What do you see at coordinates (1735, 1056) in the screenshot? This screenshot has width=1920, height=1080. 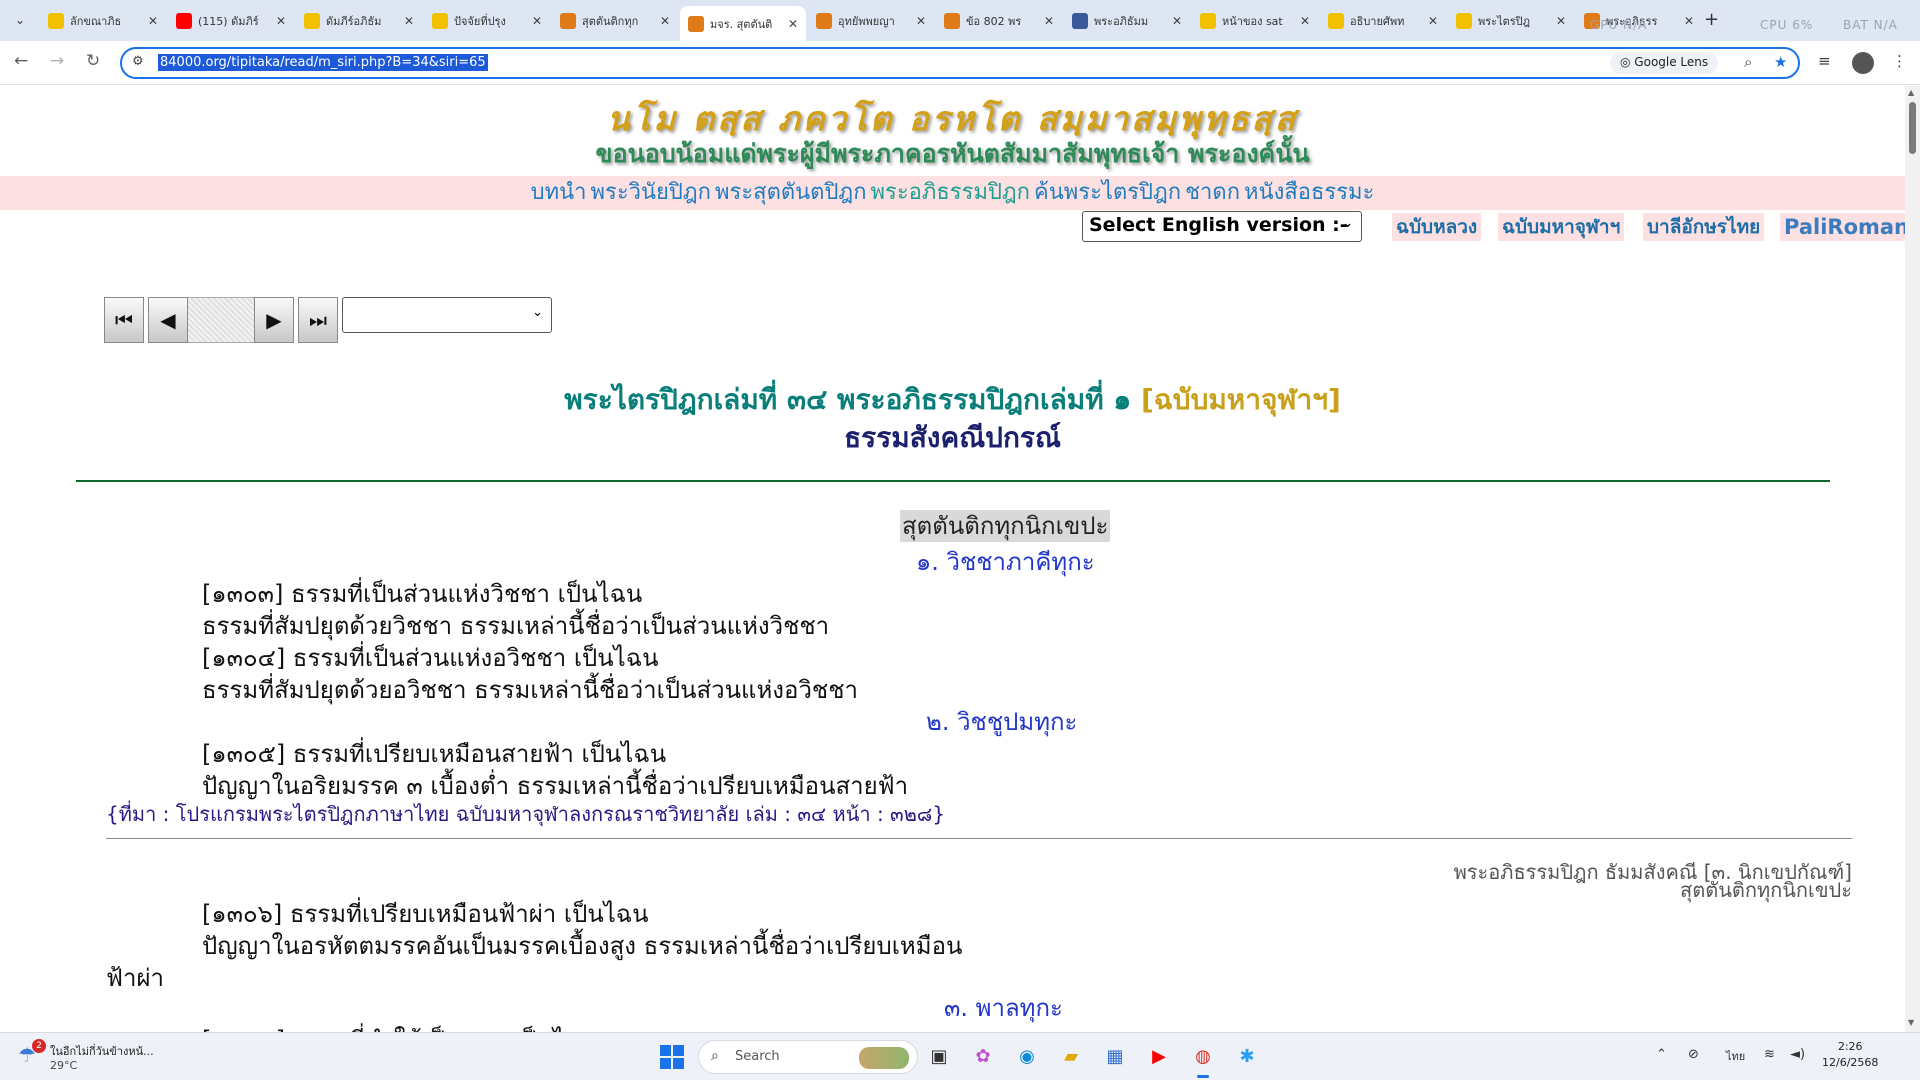 I see `input-language: ไทย` at bounding box center [1735, 1056].